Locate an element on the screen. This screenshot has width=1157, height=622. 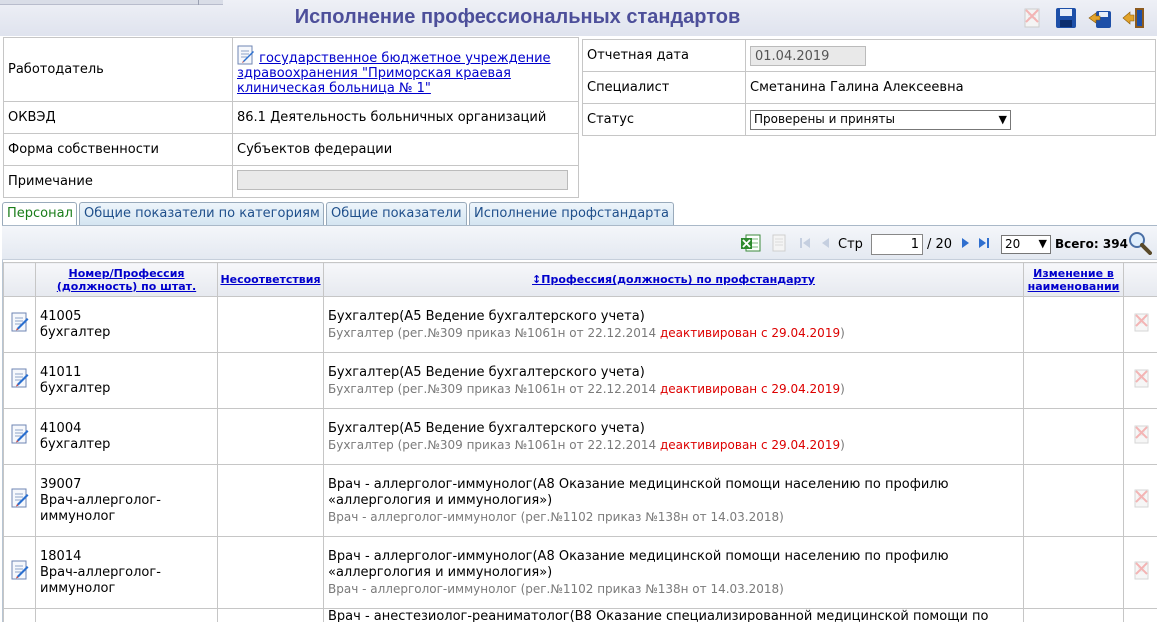
search-icon is located at coordinates (1140, 243).